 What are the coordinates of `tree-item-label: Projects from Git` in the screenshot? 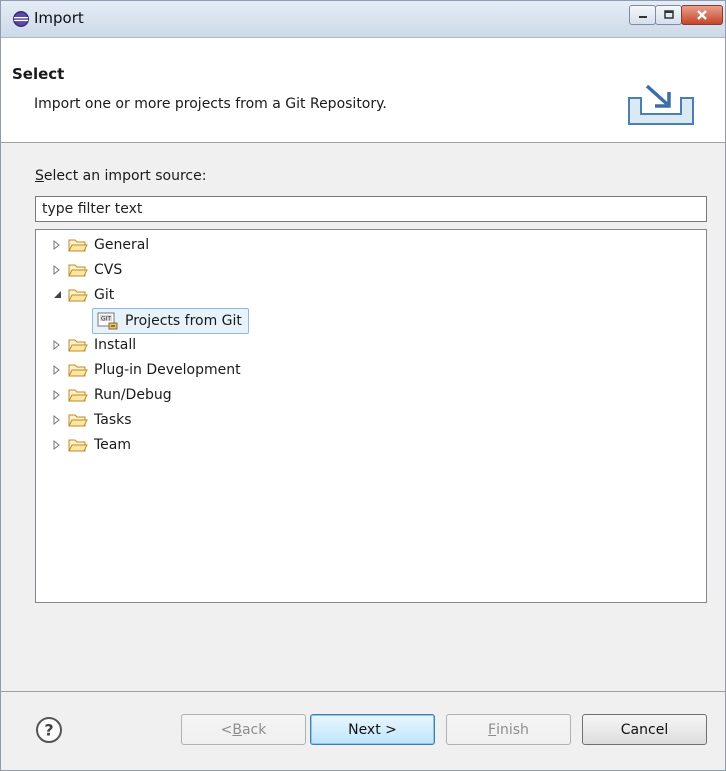 It's located at (183, 321).